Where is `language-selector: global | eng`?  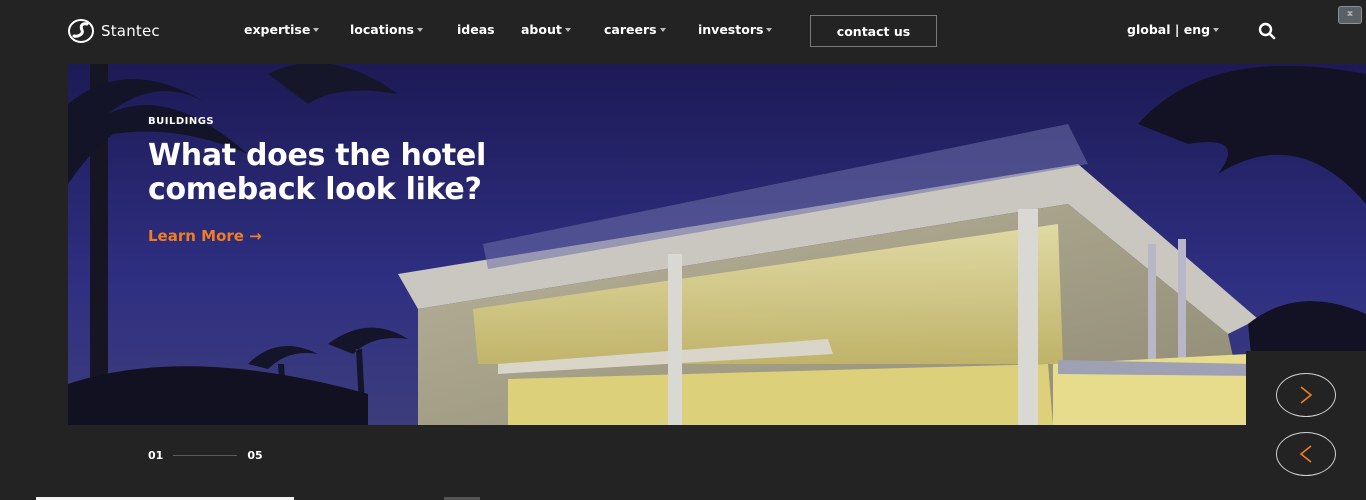 language-selector: global | eng is located at coordinates (1173, 29).